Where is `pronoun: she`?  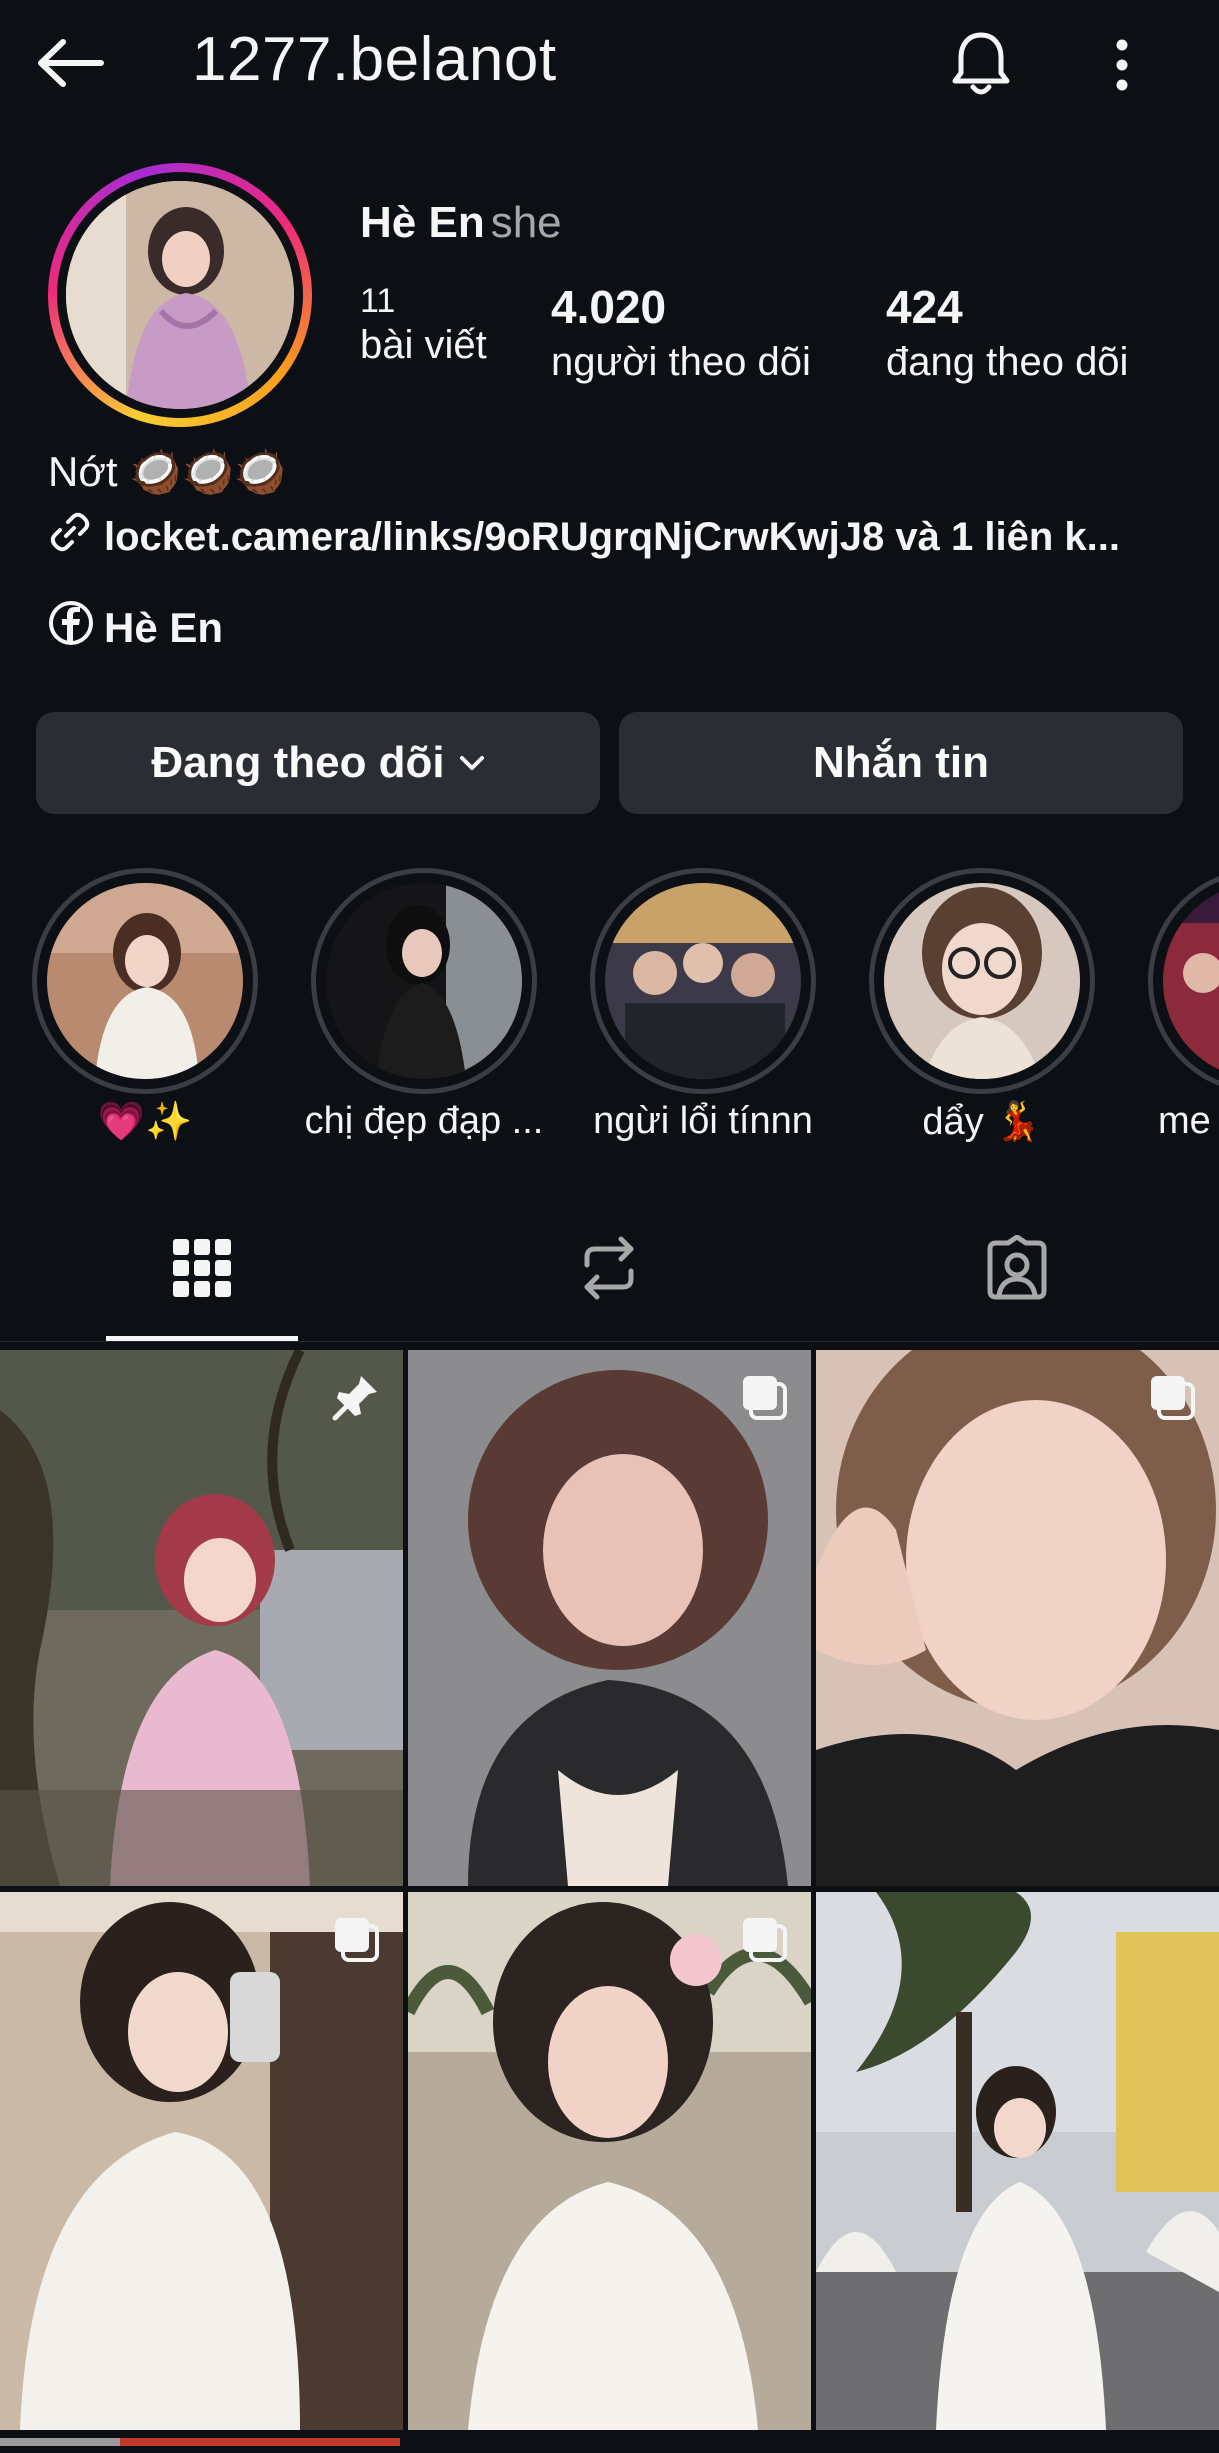
pronoun: she is located at coordinates (526, 222).